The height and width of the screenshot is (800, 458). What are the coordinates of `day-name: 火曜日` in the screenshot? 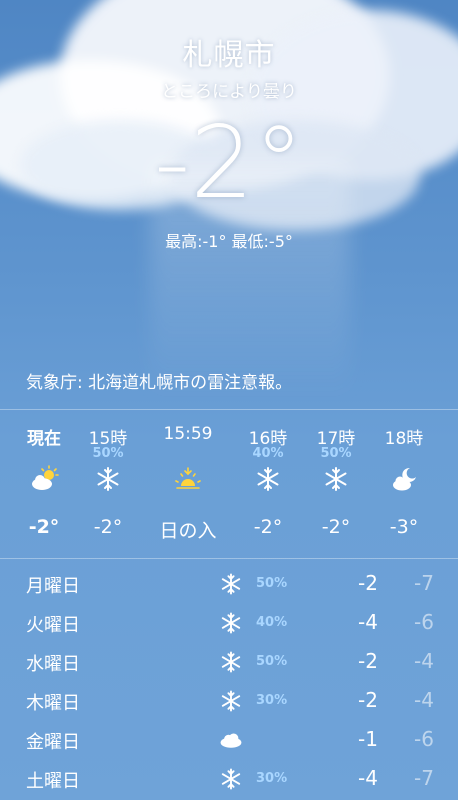 It's located at (53, 625).